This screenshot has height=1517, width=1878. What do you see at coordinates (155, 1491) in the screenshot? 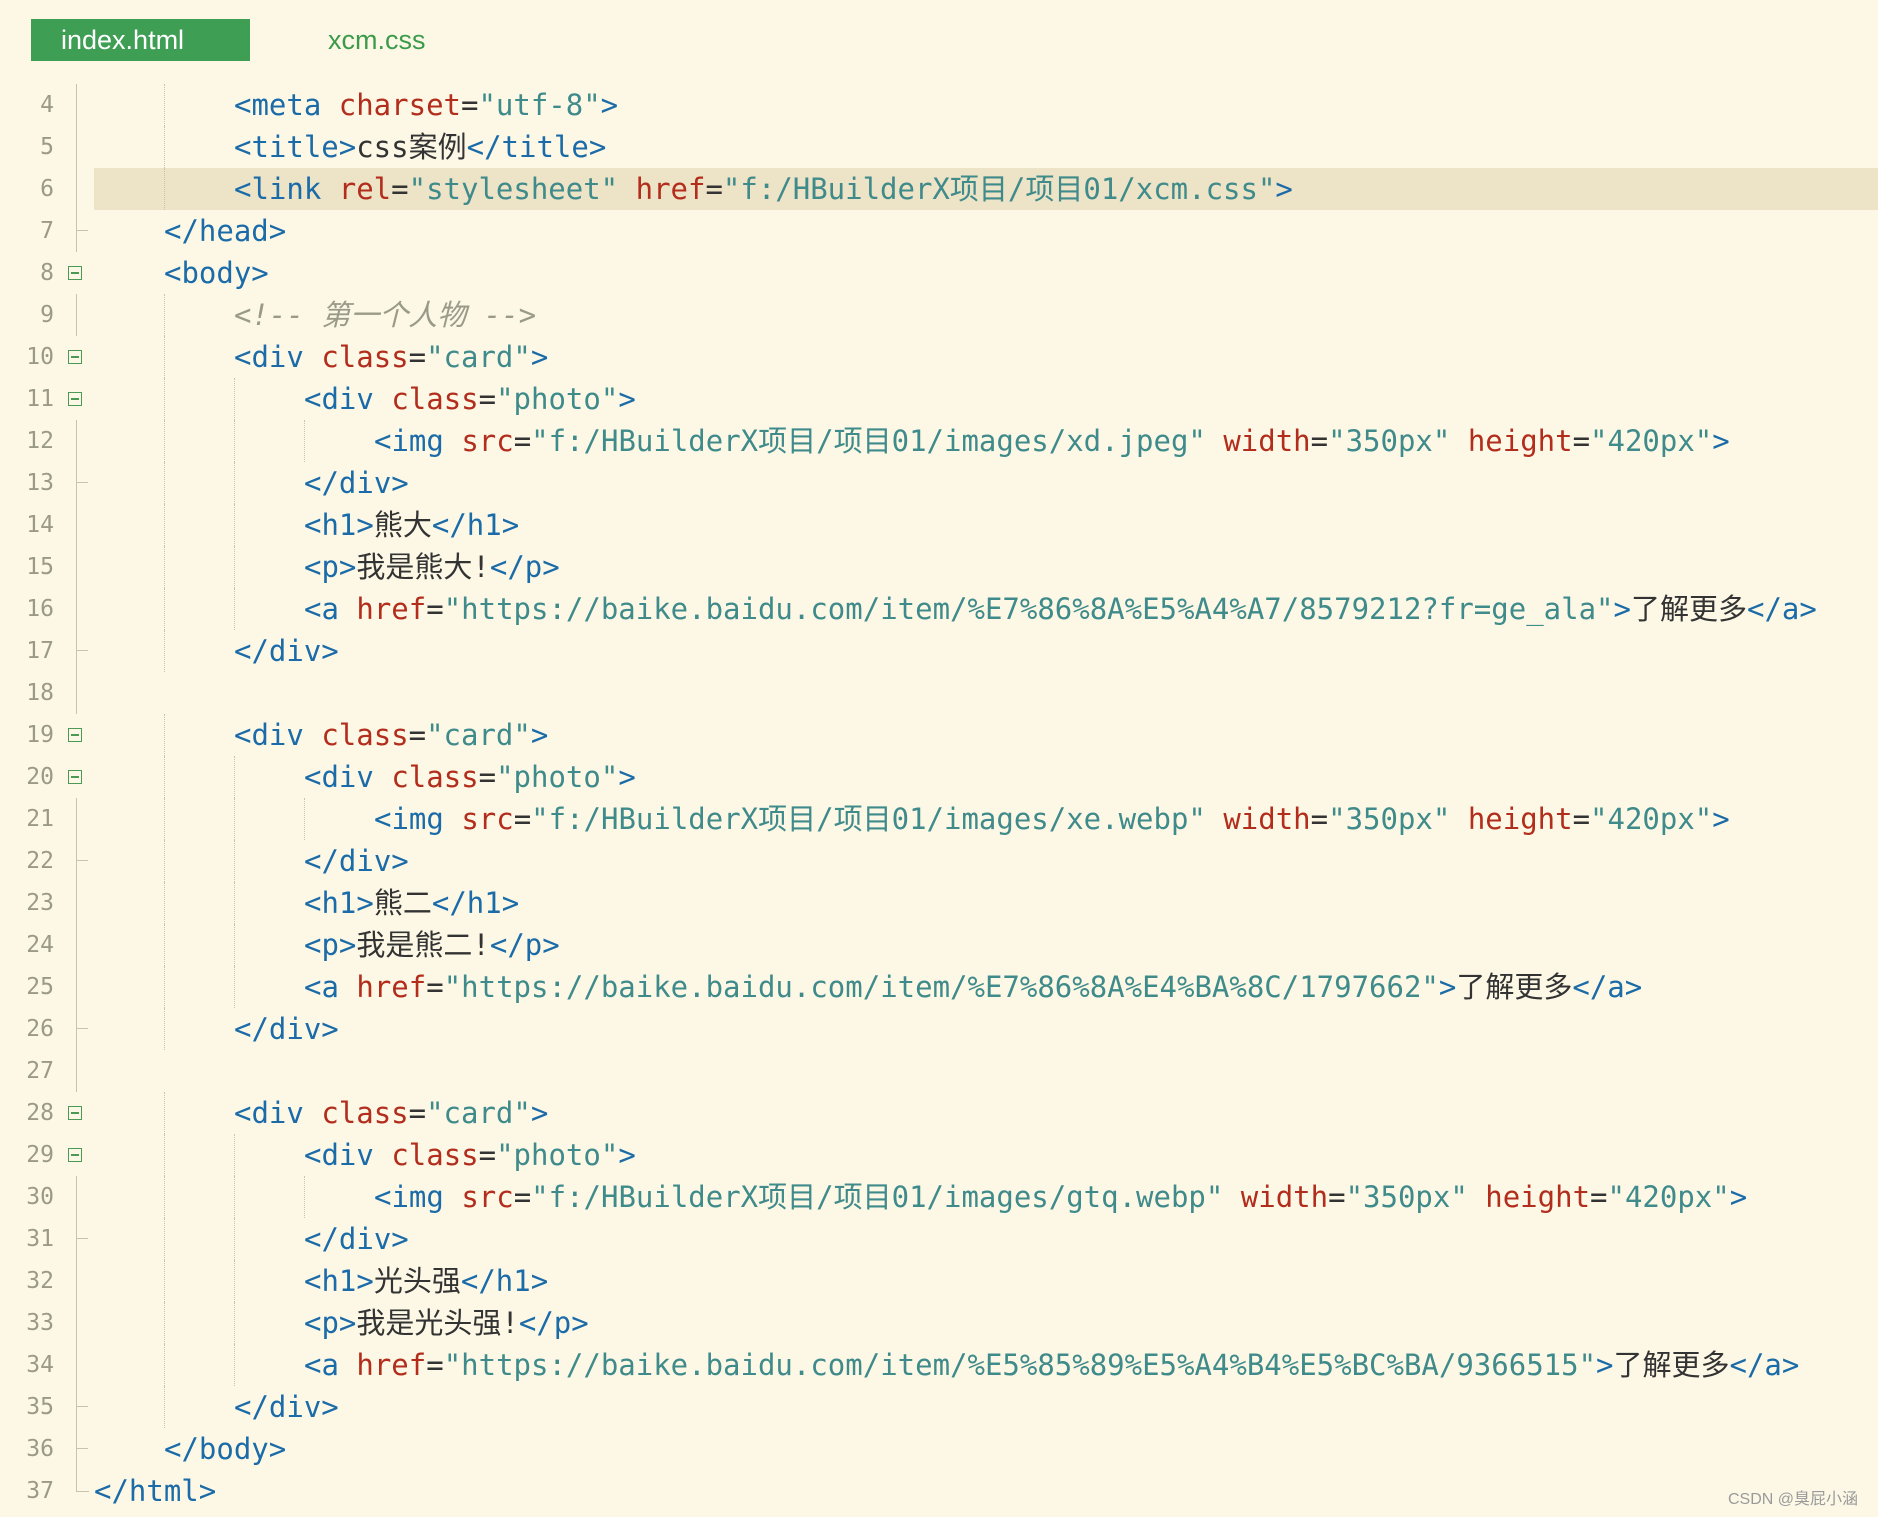
I see `code-text: </html>` at bounding box center [155, 1491].